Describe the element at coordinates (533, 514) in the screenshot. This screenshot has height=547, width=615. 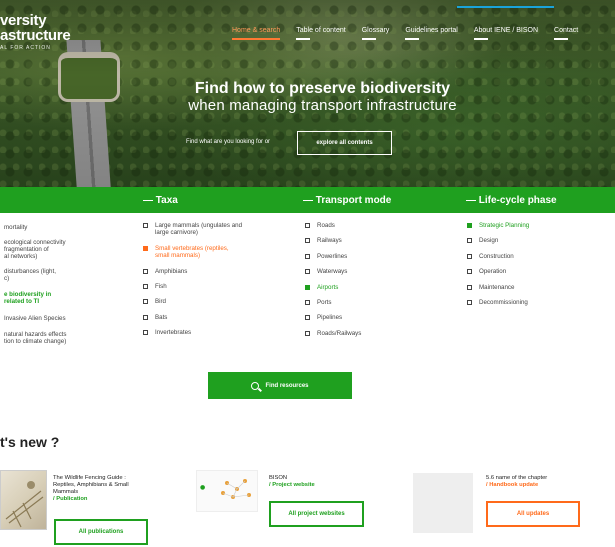
I see `all-updates-button: All updates` at that location.